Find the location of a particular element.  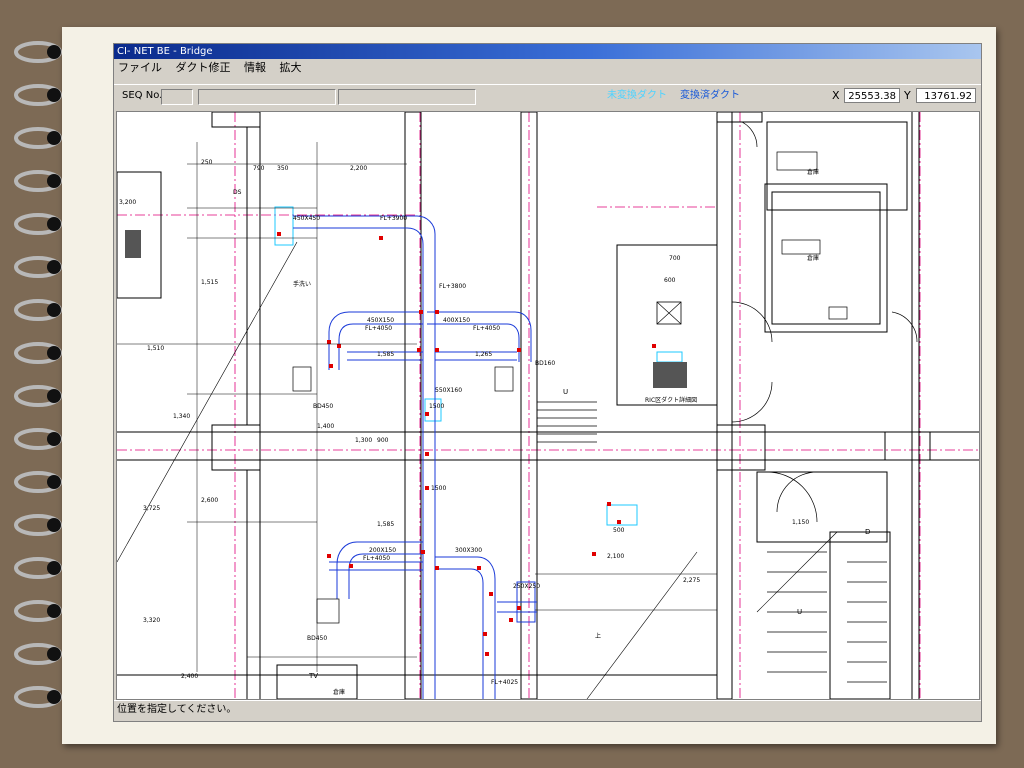

seq-label: SEQ No. is located at coordinates (142, 95).